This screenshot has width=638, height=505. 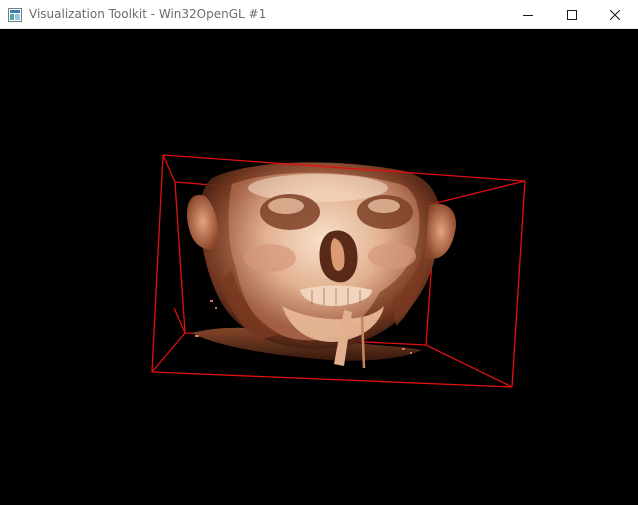 I want to click on title-bar: Visualization Toolkit - Win32OpenGL #1, so click(x=319, y=14).